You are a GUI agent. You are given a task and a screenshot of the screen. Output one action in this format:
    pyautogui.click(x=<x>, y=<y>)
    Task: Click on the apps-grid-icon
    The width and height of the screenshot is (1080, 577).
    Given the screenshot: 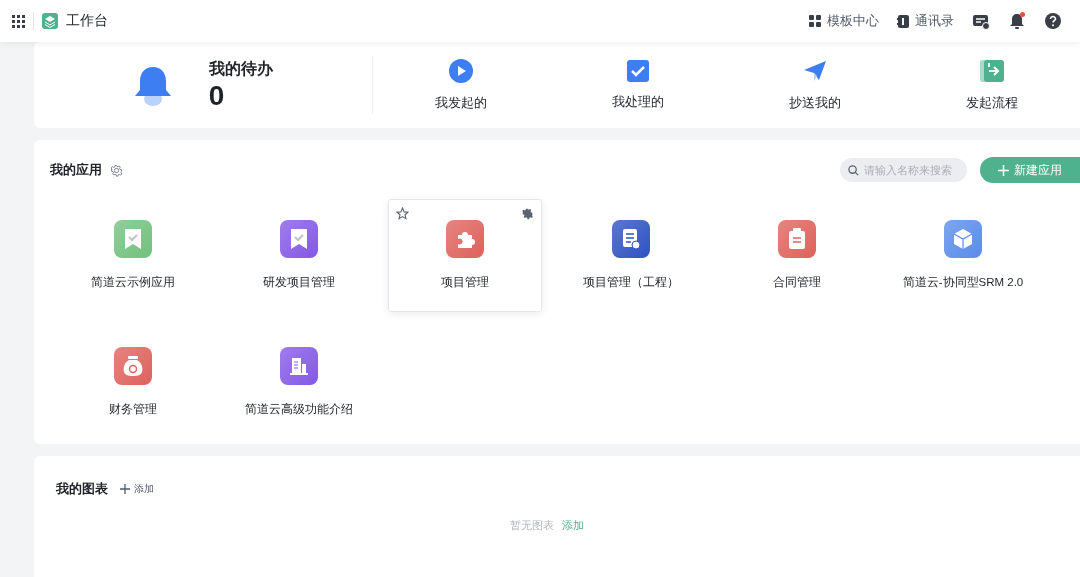 What is the action you would take?
    pyautogui.click(x=18, y=21)
    